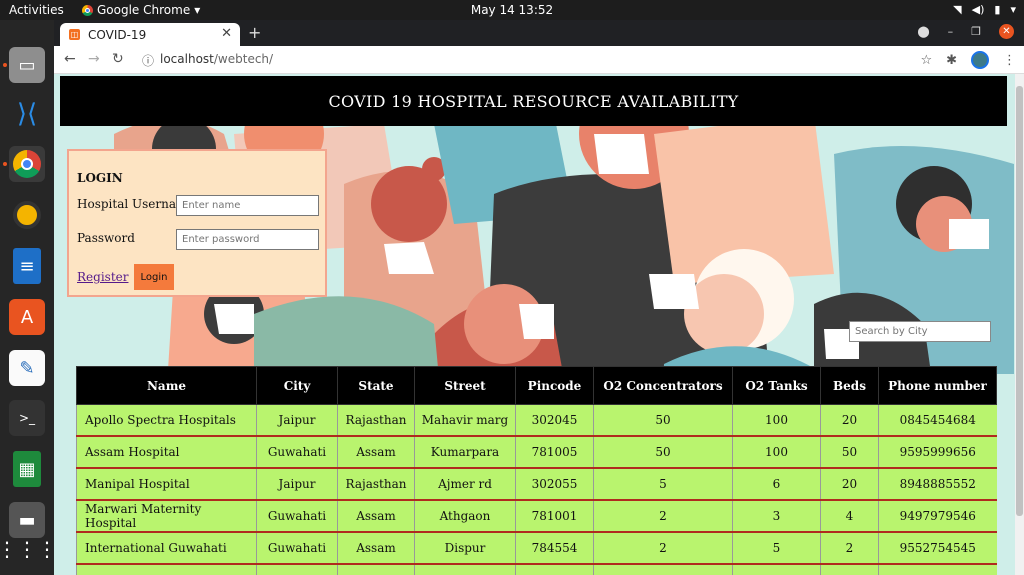  I want to click on favicon-icon: ◫, so click(74, 34).